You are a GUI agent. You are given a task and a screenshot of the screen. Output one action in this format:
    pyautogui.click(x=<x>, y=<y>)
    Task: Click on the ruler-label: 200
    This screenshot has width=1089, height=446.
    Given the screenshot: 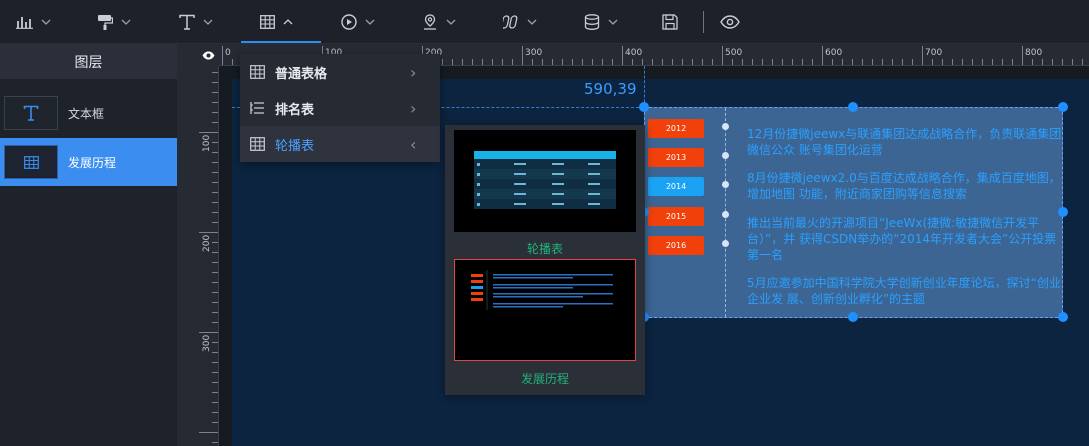 What is the action you would take?
    pyautogui.click(x=207, y=243)
    